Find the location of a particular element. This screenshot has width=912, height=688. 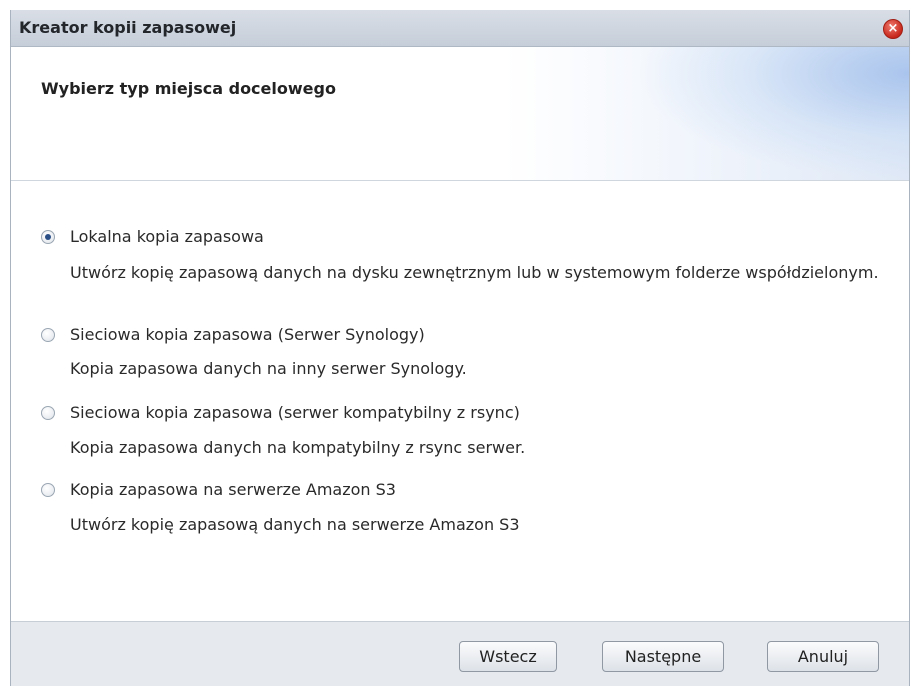

window-title: Kreator kopii zapasowej is located at coordinates (128, 27).